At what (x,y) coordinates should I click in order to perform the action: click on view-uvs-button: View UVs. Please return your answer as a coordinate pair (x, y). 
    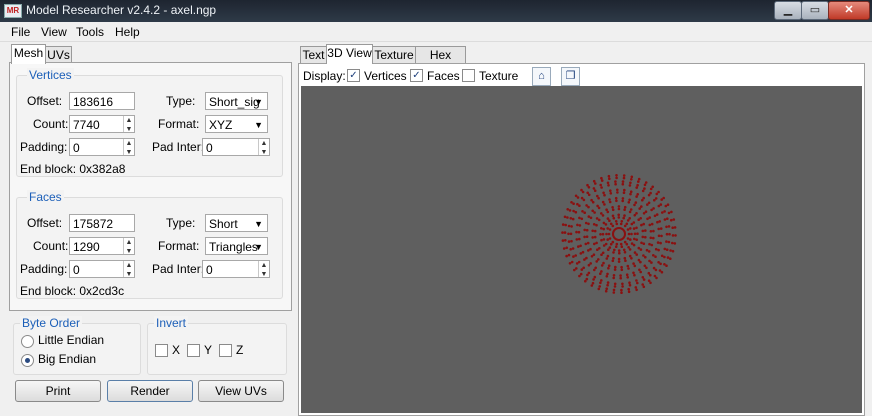
    Looking at the image, I should click on (241, 391).